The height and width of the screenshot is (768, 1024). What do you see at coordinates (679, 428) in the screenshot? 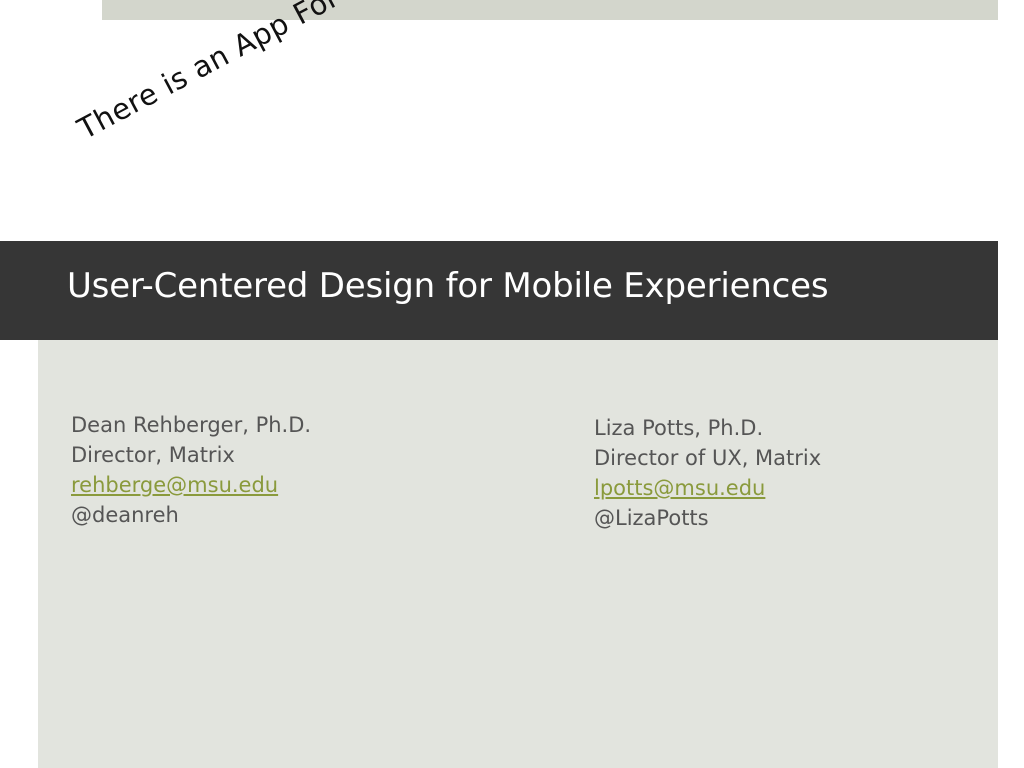
I see `author-name: Liza Potts, Ph.D.` at bounding box center [679, 428].